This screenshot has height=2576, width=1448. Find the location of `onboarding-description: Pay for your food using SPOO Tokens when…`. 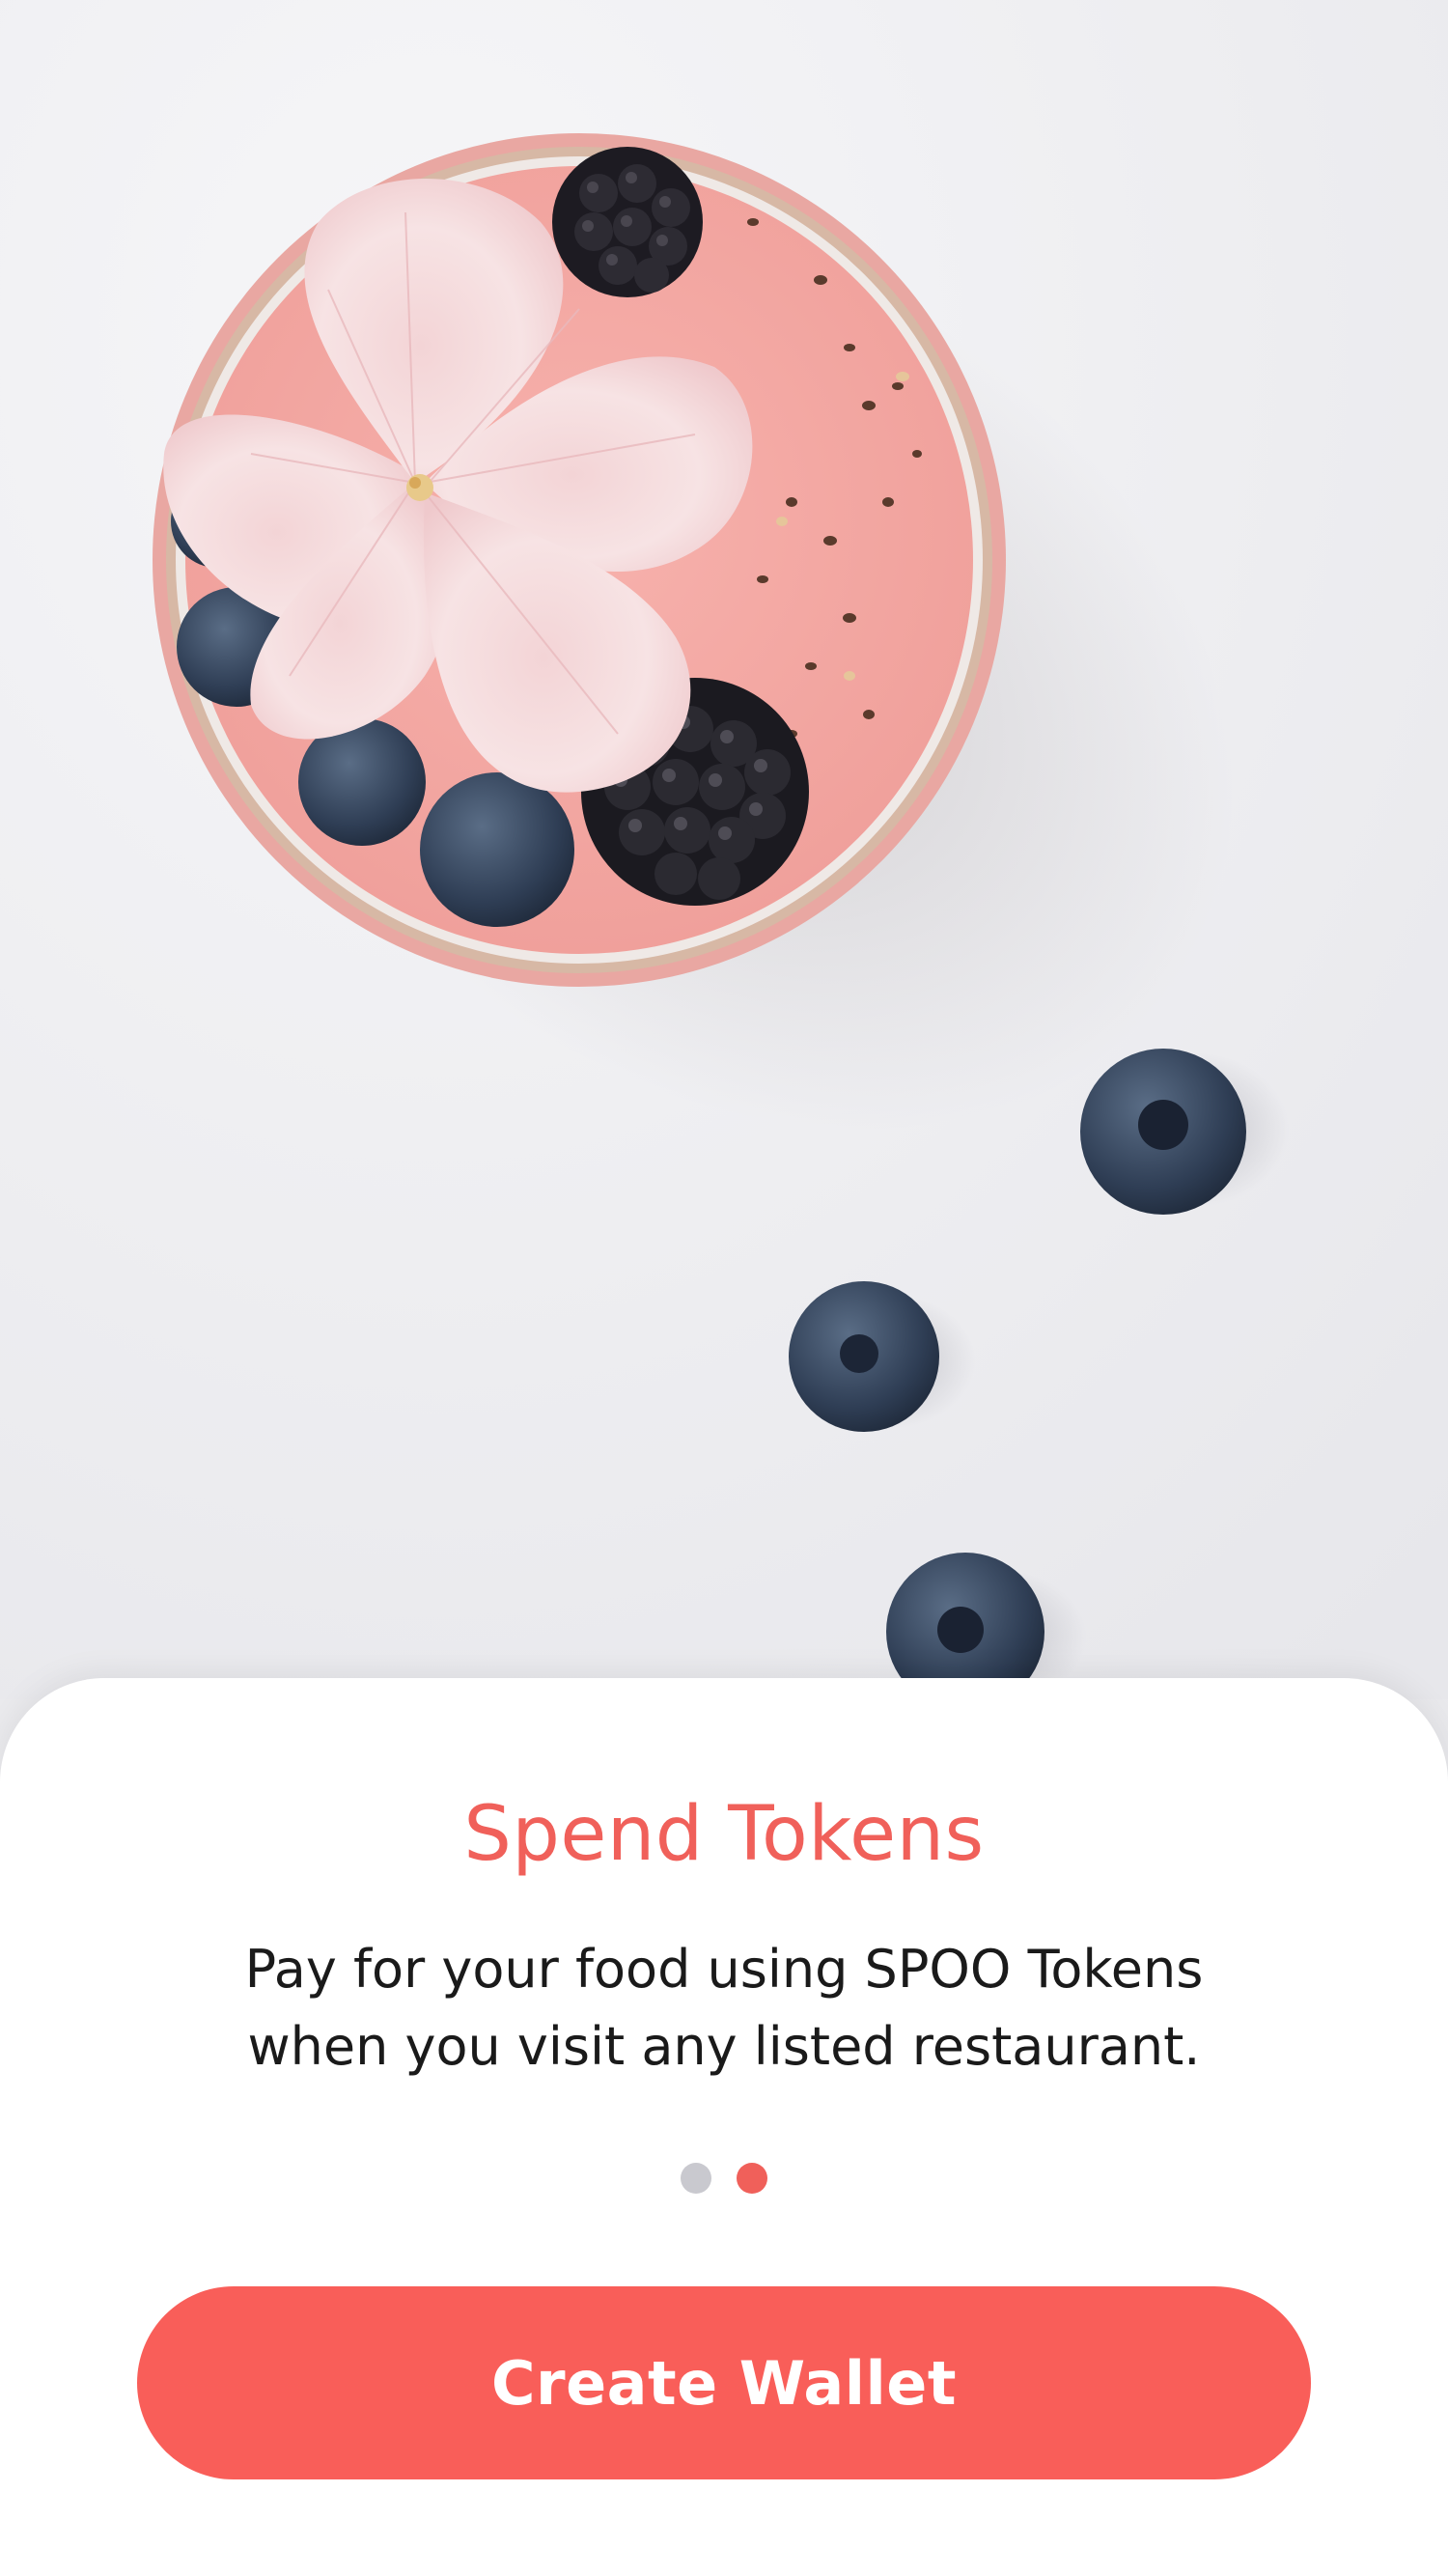

onboarding-description: Pay for your food using SPOO Tokens when… is located at coordinates (724, 2009).